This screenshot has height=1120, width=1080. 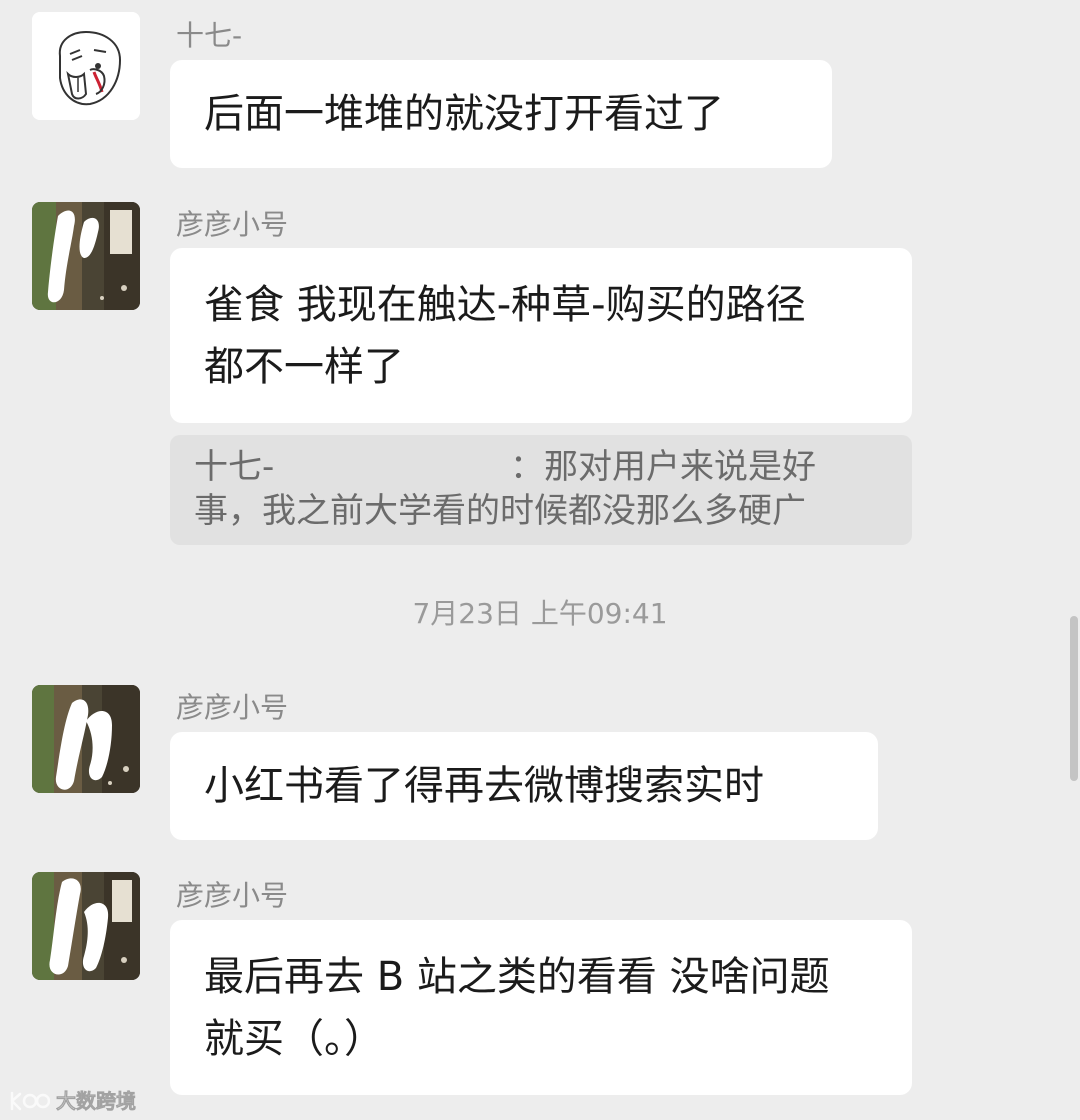 I want to click on message-text-line-1: 最后再去 B 站之类的看看 没啥问题, so click(x=517, y=977).